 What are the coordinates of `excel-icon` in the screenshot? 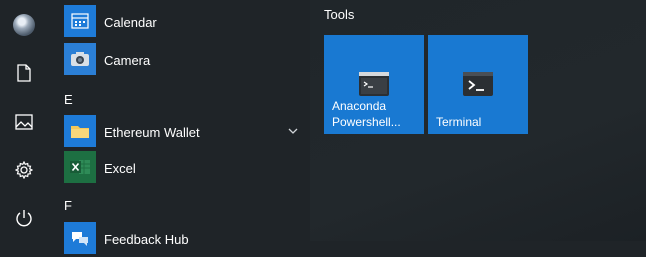 It's located at (80, 167).